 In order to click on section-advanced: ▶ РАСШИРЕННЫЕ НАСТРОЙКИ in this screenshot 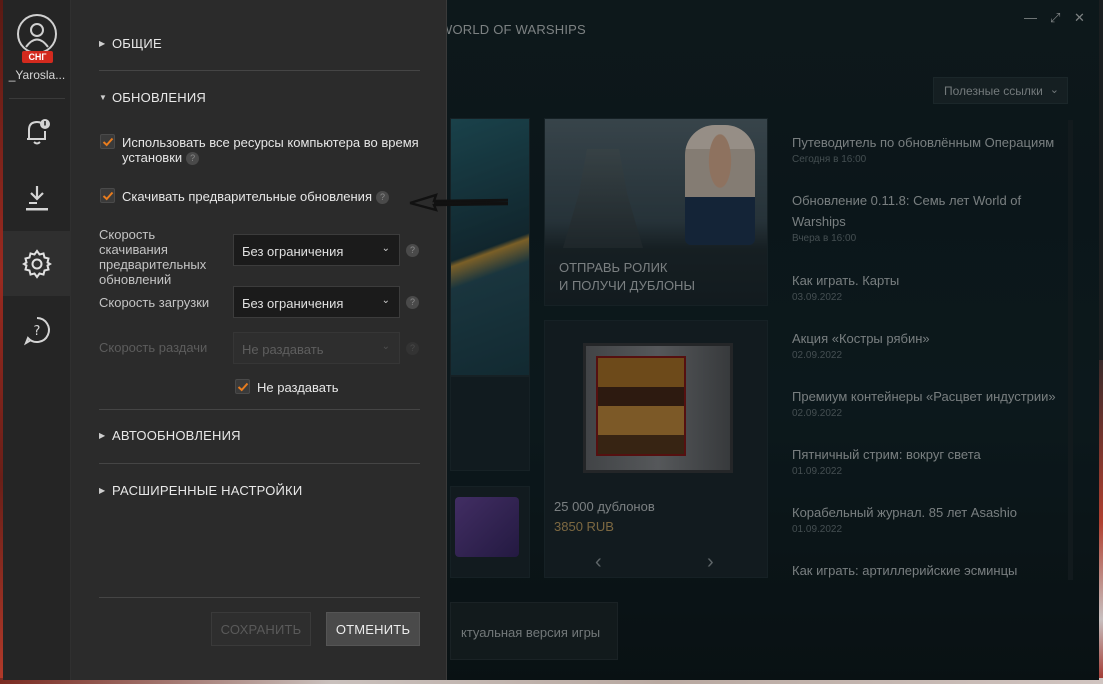, I will do `click(200, 490)`.